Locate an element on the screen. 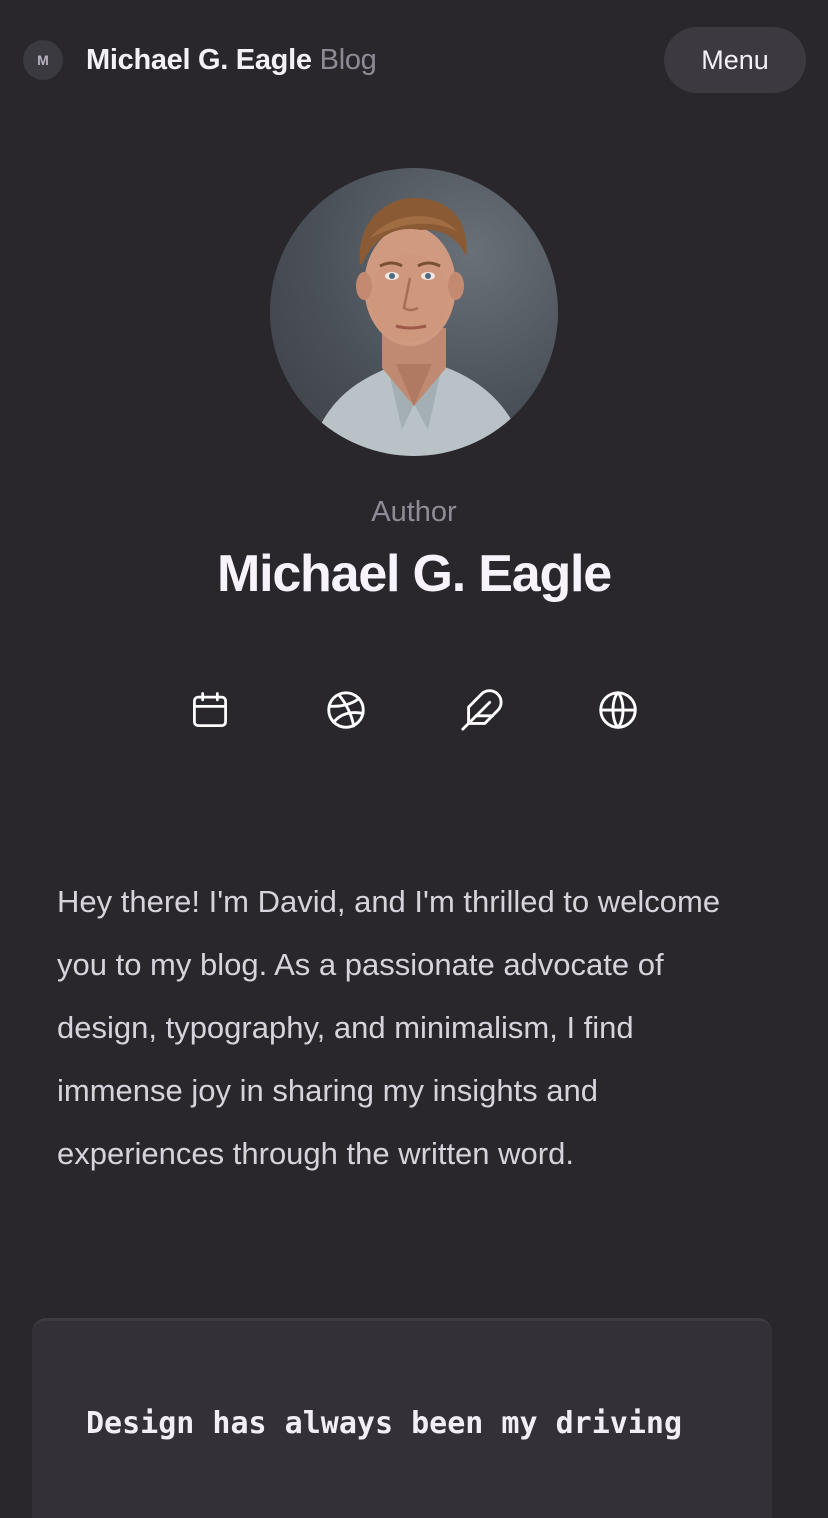  dribbble-icon is located at coordinates (346, 710).